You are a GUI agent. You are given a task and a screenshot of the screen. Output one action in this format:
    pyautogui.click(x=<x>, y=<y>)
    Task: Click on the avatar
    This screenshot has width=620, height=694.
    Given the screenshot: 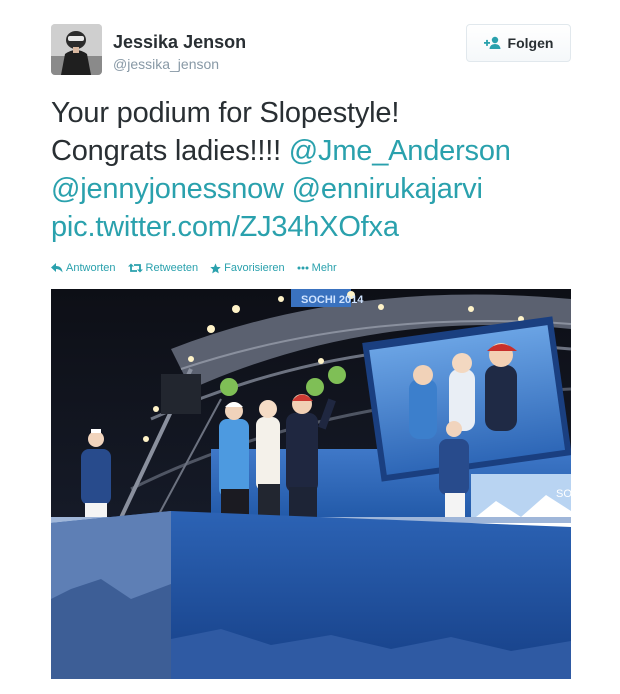 What is the action you would take?
    pyautogui.click(x=76, y=49)
    